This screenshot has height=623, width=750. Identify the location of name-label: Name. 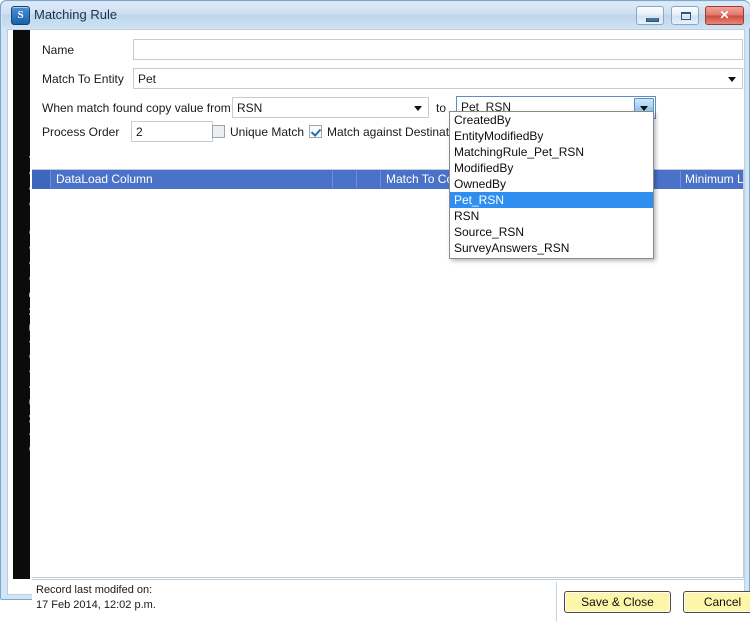
(58, 50).